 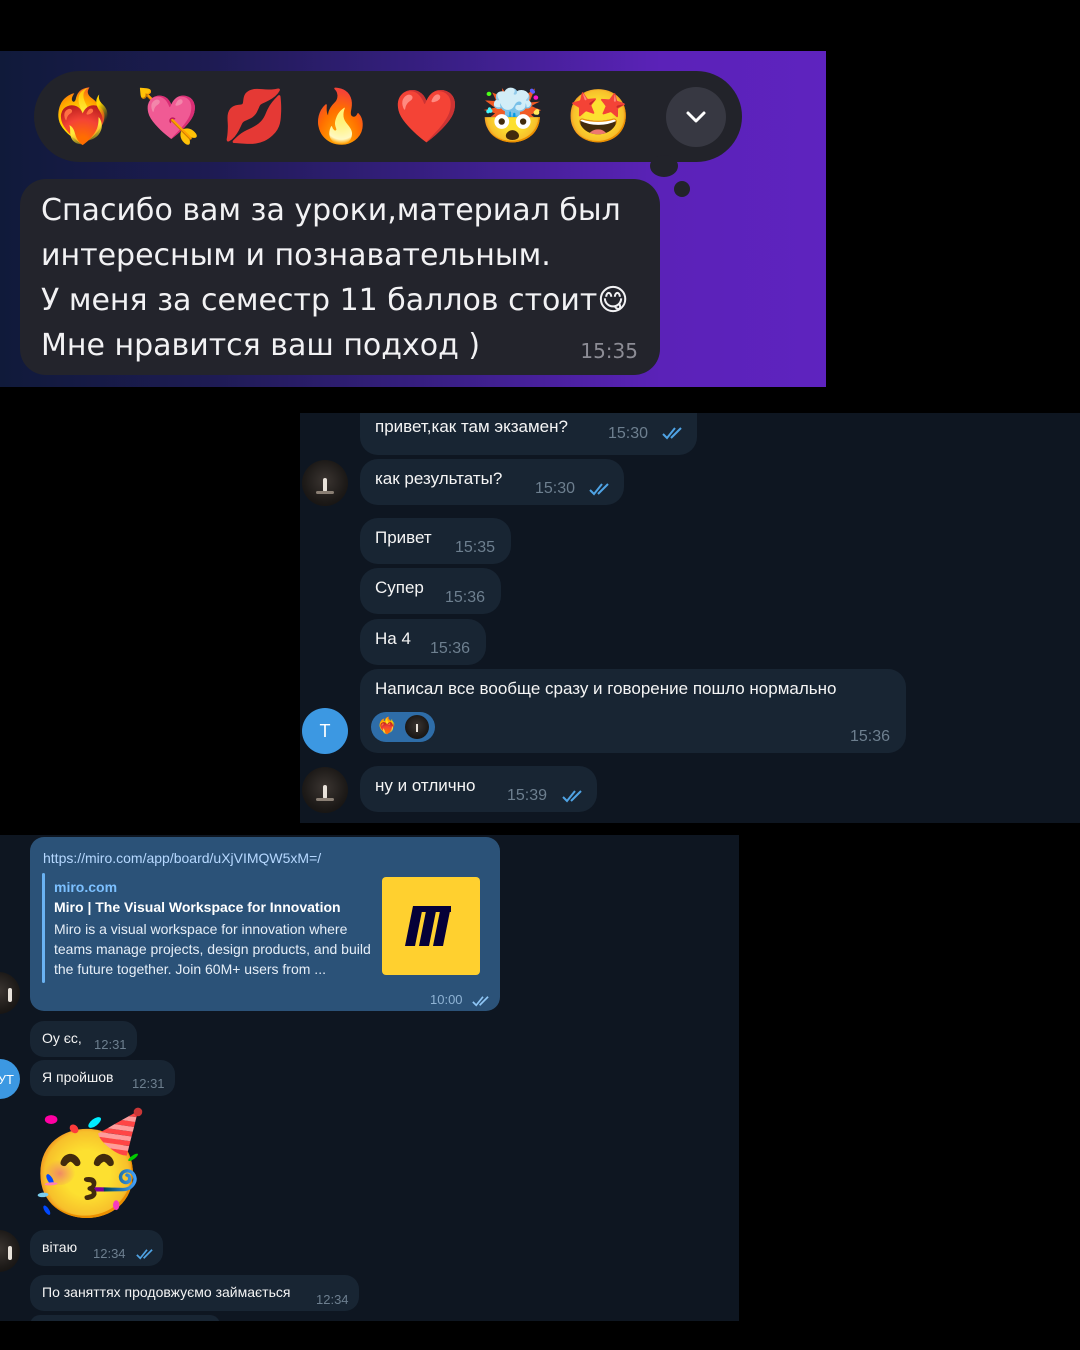 What do you see at coordinates (527, 795) in the screenshot?
I see `message-time: 15:39` at bounding box center [527, 795].